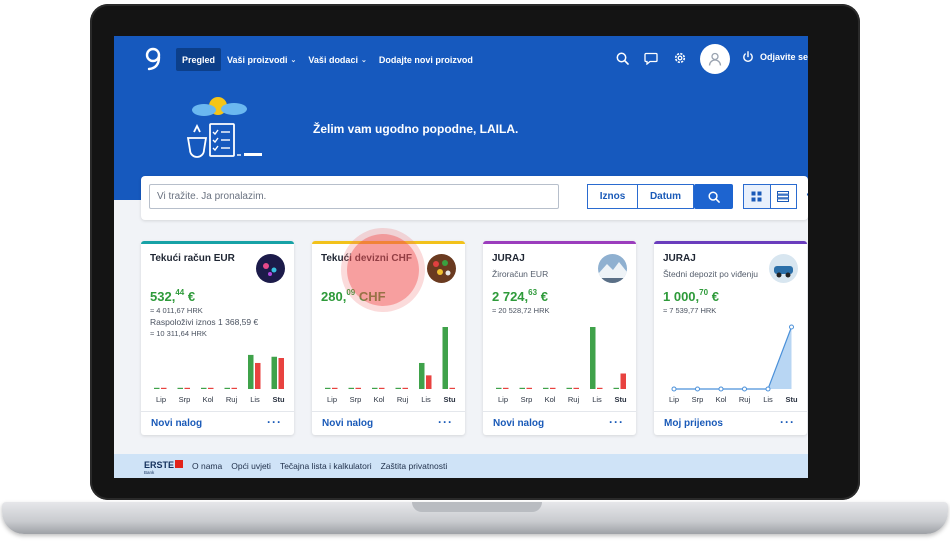  Describe the element at coordinates (807, 194) in the screenshot. I see `more-options-button: ···` at that location.